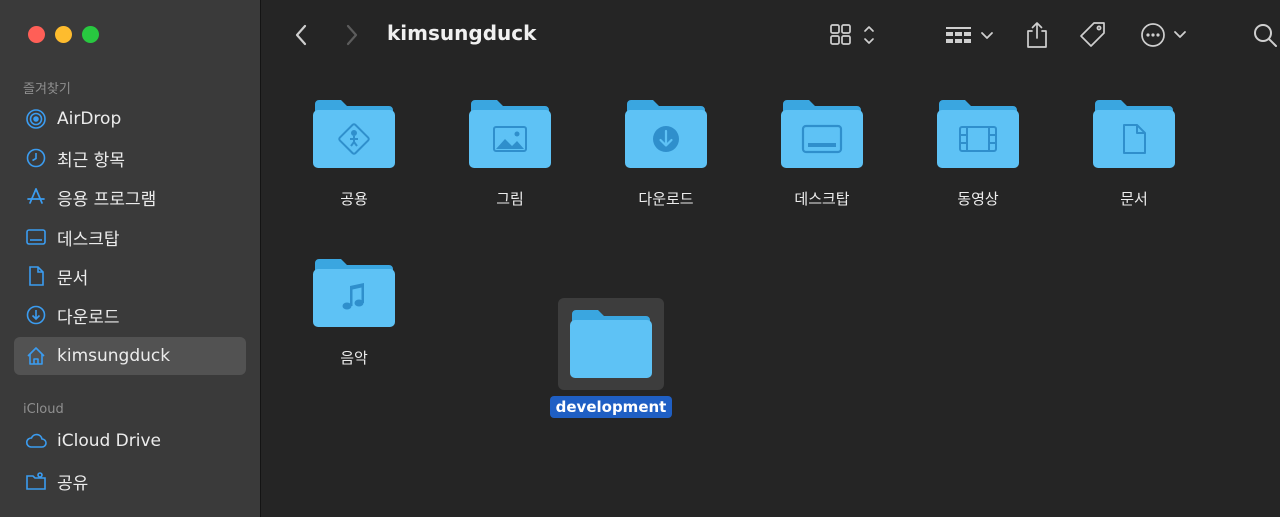 The width and height of the screenshot is (1280, 517). I want to click on sidebar-item-applications: 응용 프로그램, so click(130, 197).